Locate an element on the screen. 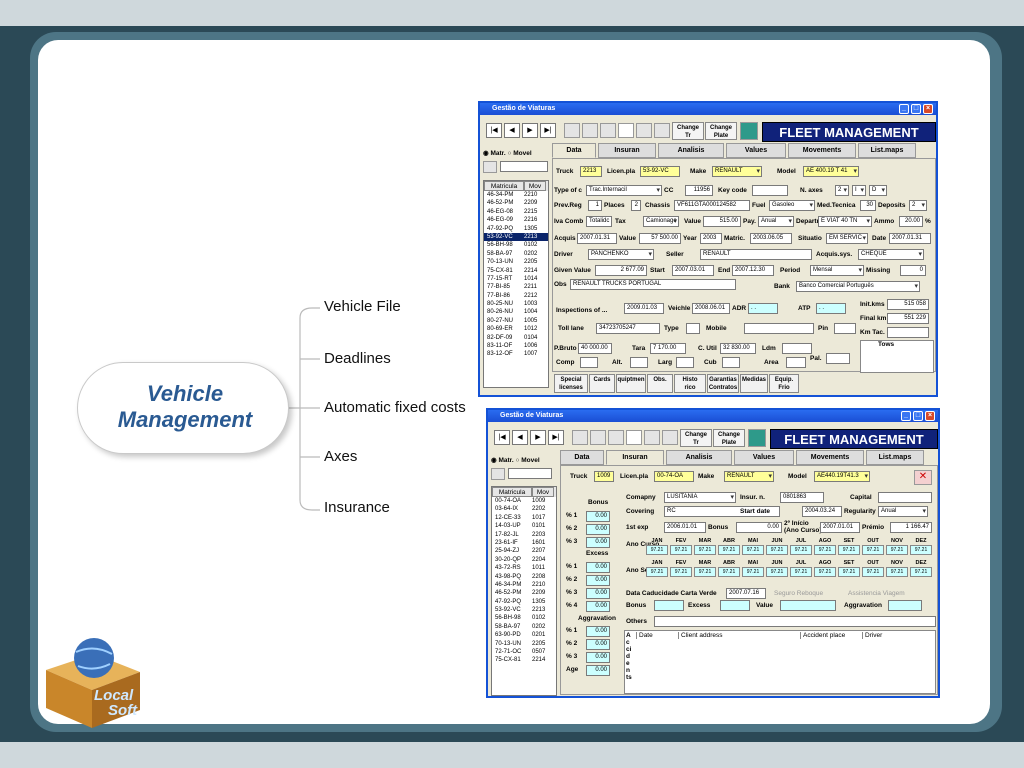 The height and width of the screenshot is (768, 1024). list-row: 14-03-UP 0101 is located at coordinates (524, 526).